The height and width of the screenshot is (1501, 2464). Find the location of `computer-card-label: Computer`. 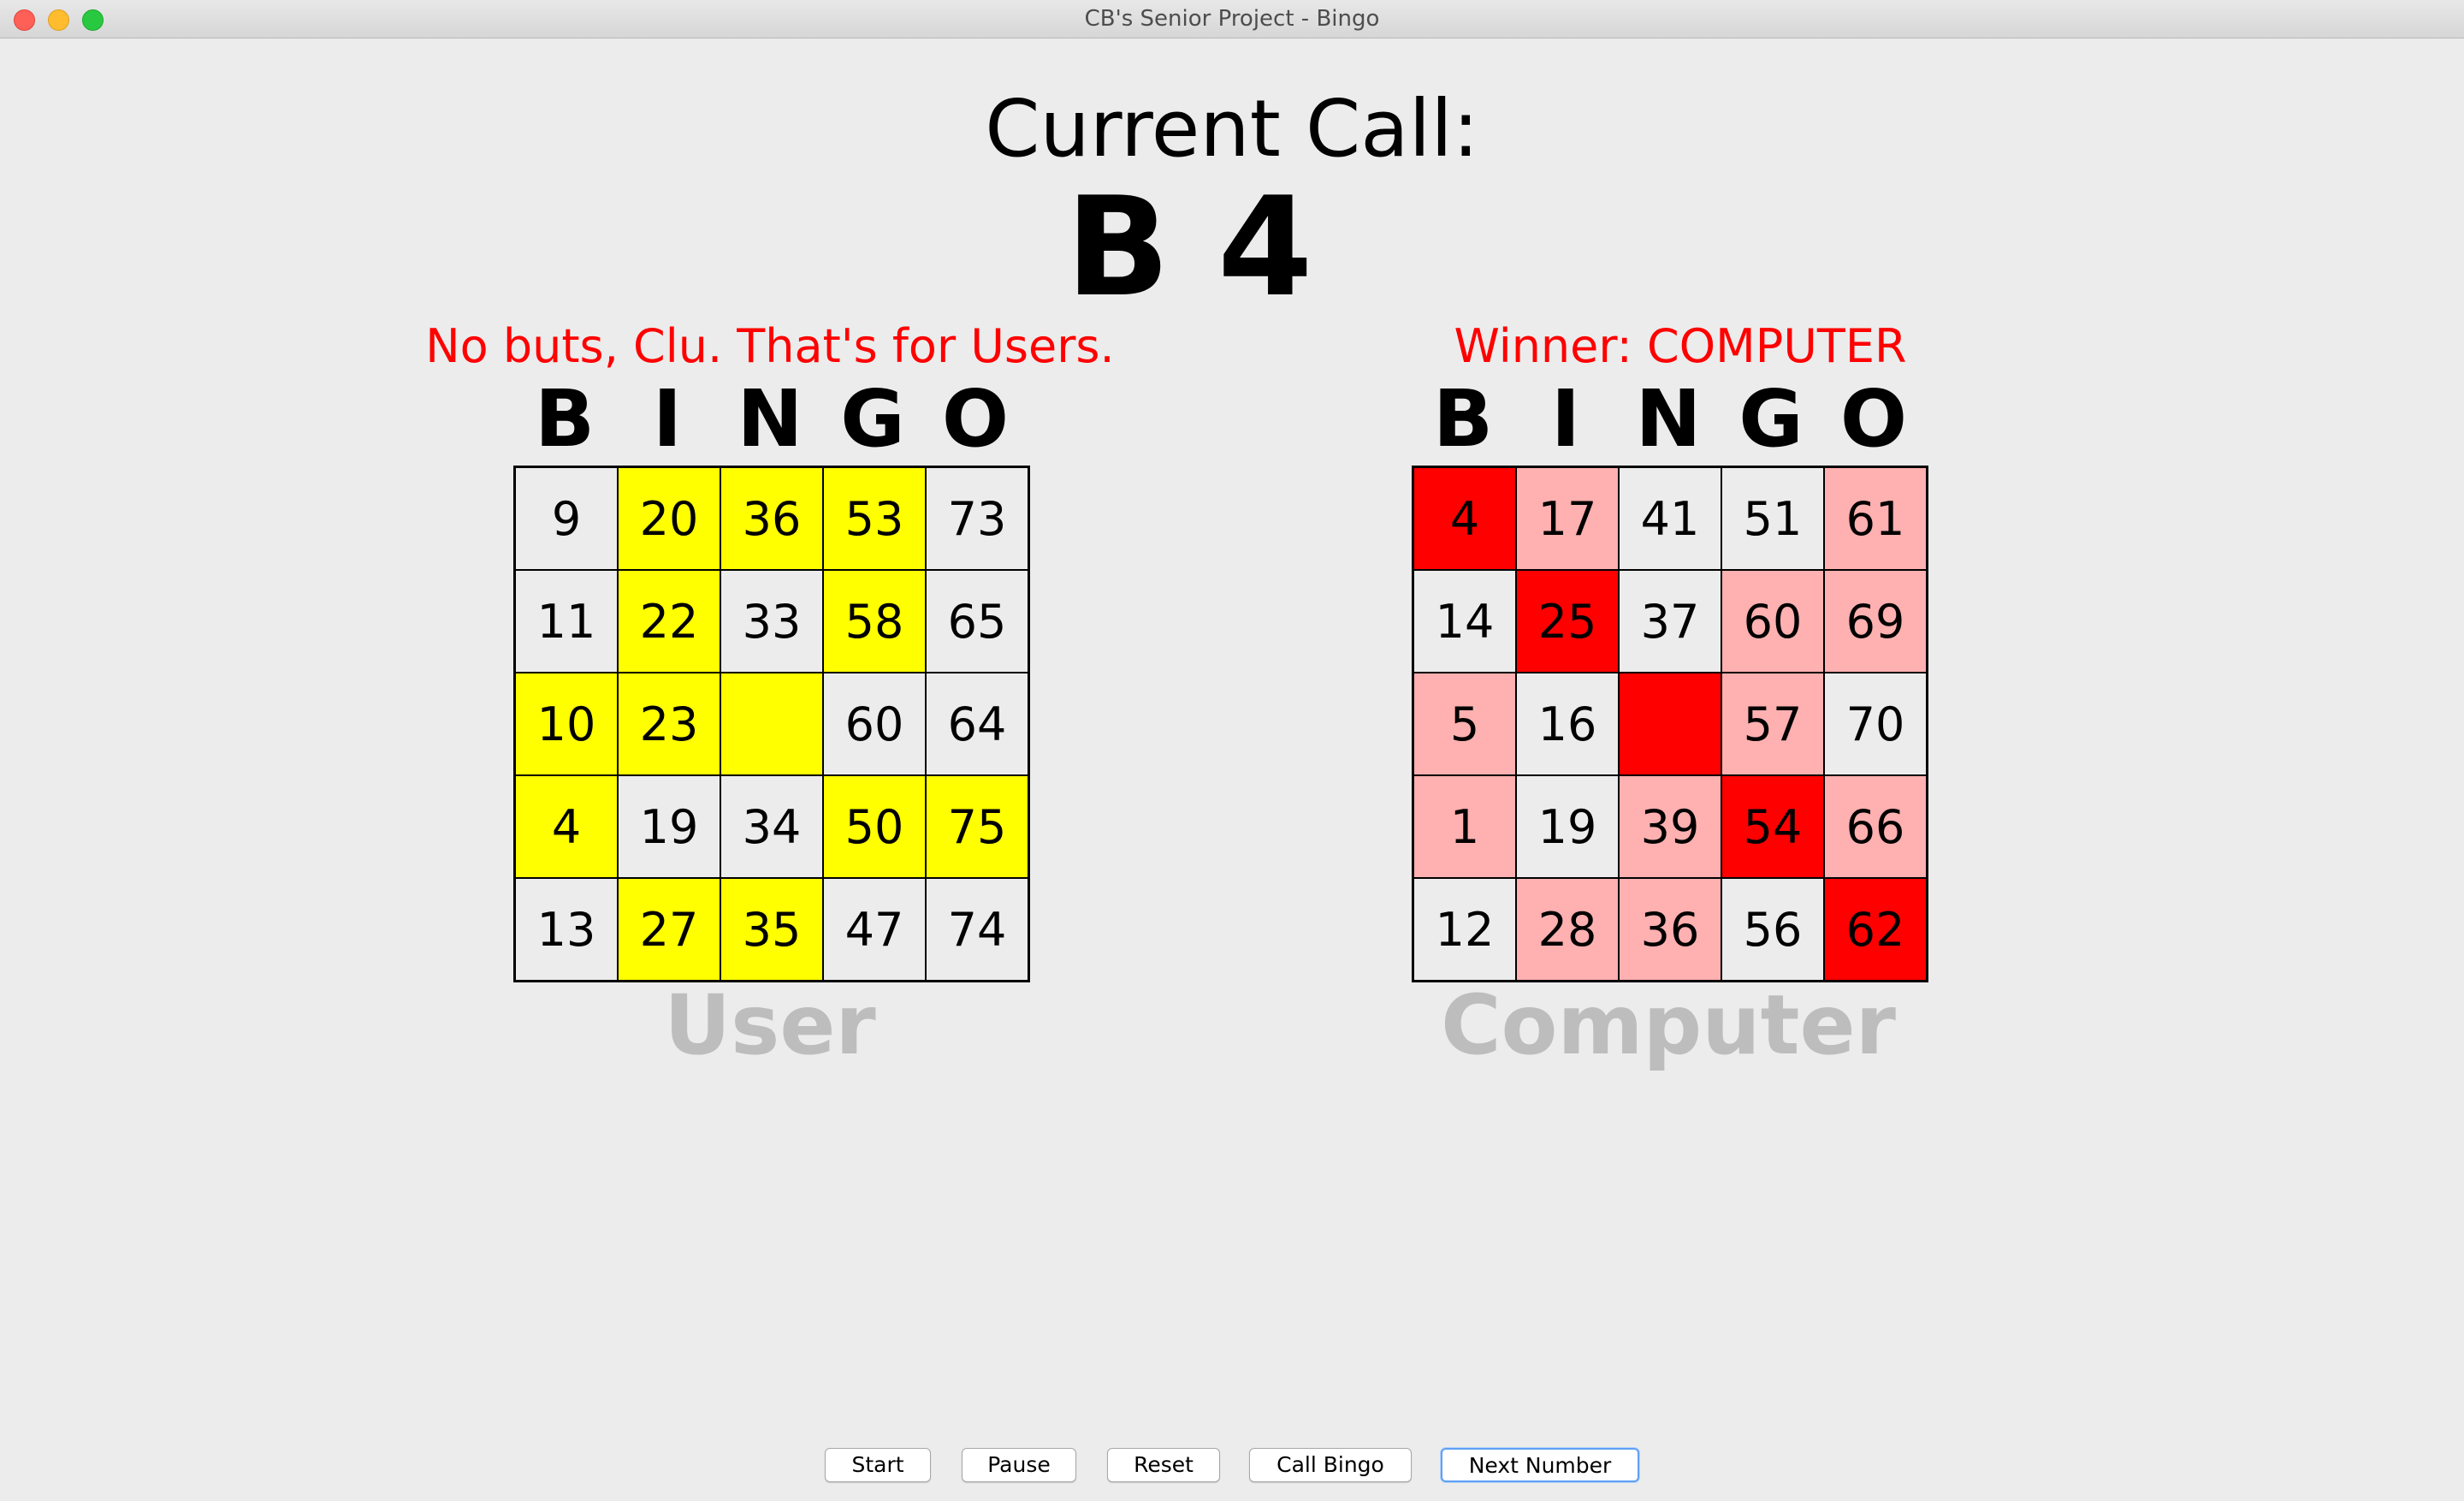

computer-card-label: Computer is located at coordinates (1668, 1025).